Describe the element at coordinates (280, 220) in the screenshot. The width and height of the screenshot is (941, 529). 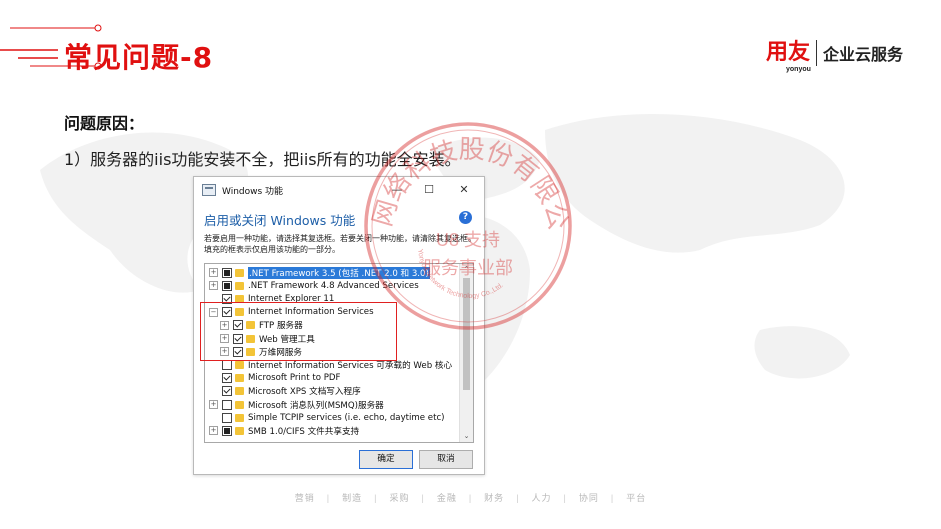
I see `dialog-heading: 启用或关闭 Windows 功能` at that location.